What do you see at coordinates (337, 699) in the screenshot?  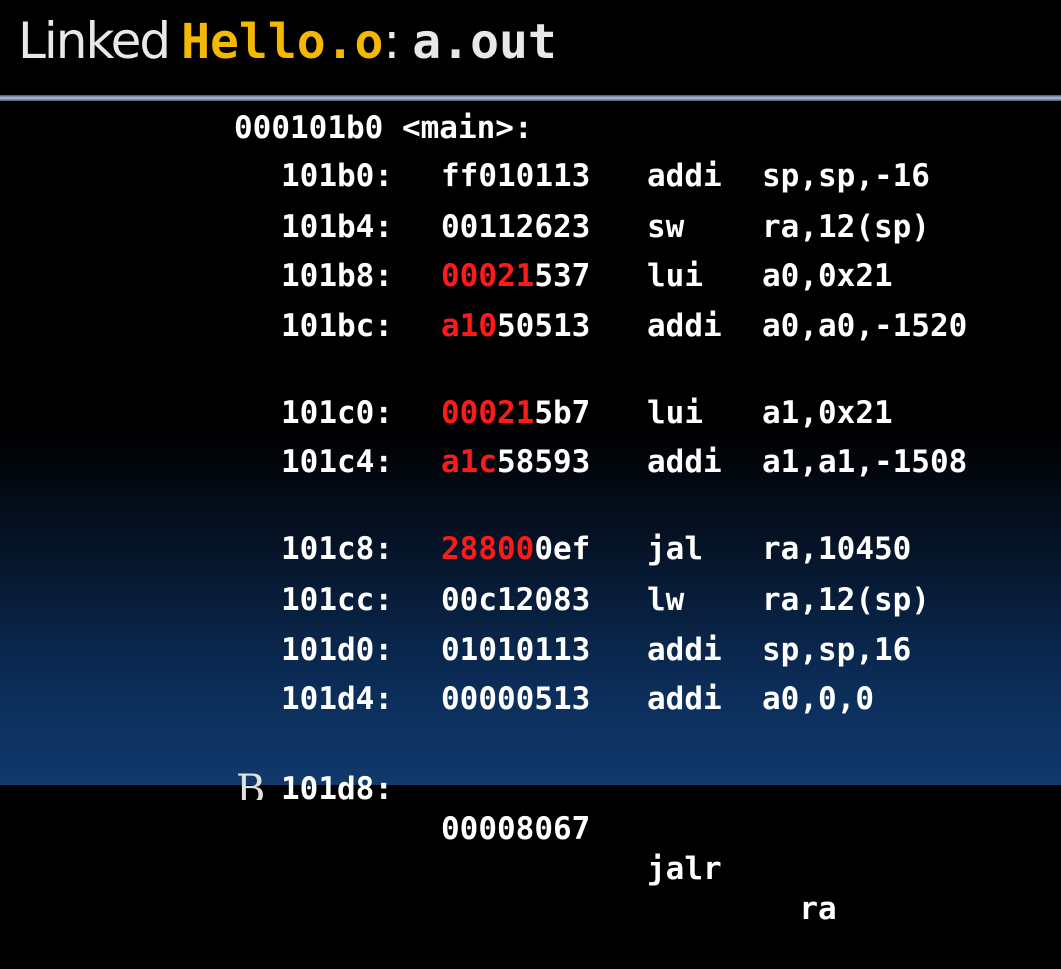 I see `instruction-address: 101d4:` at bounding box center [337, 699].